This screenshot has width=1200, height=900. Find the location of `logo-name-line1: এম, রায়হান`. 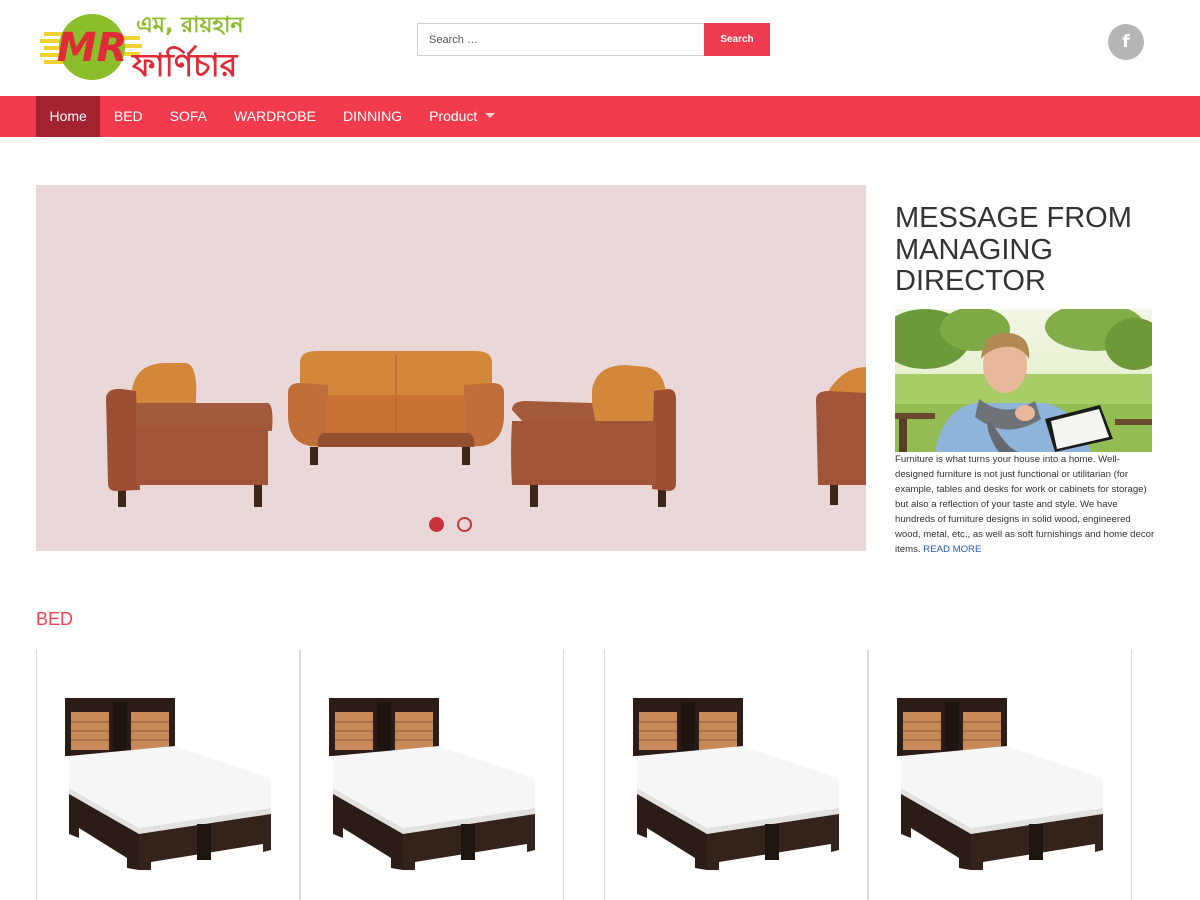

logo-name-line1: এম, রায়হান is located at coordinates (190, 25).